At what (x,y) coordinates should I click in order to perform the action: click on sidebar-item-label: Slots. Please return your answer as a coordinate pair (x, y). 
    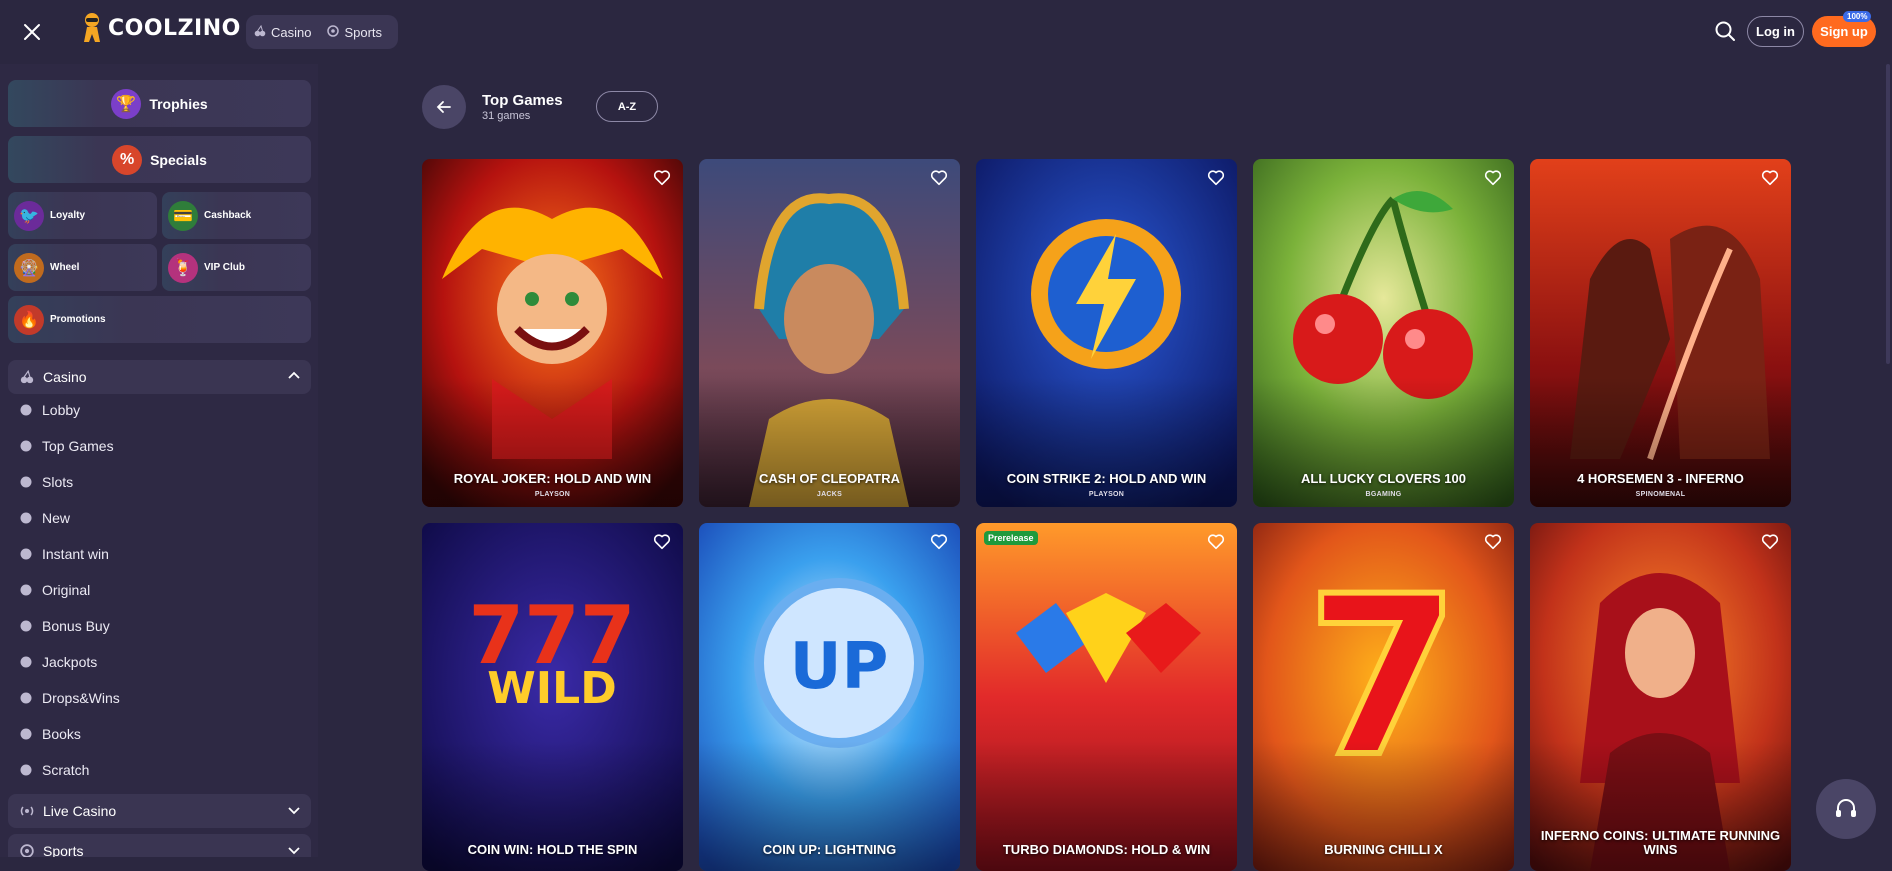
    Looking at the image, I should click on (58, 482).